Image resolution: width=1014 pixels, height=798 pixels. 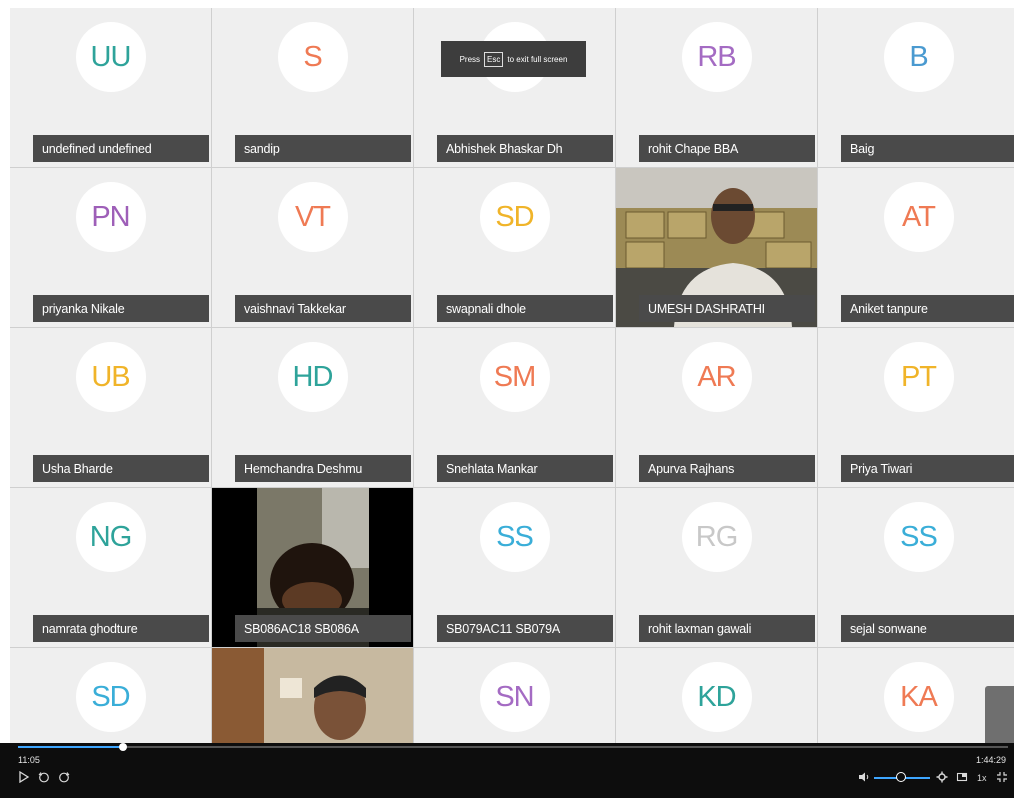 I want to click on player-control-bar: 11:05 1:44:29 1x, so click(x=507, y=770).